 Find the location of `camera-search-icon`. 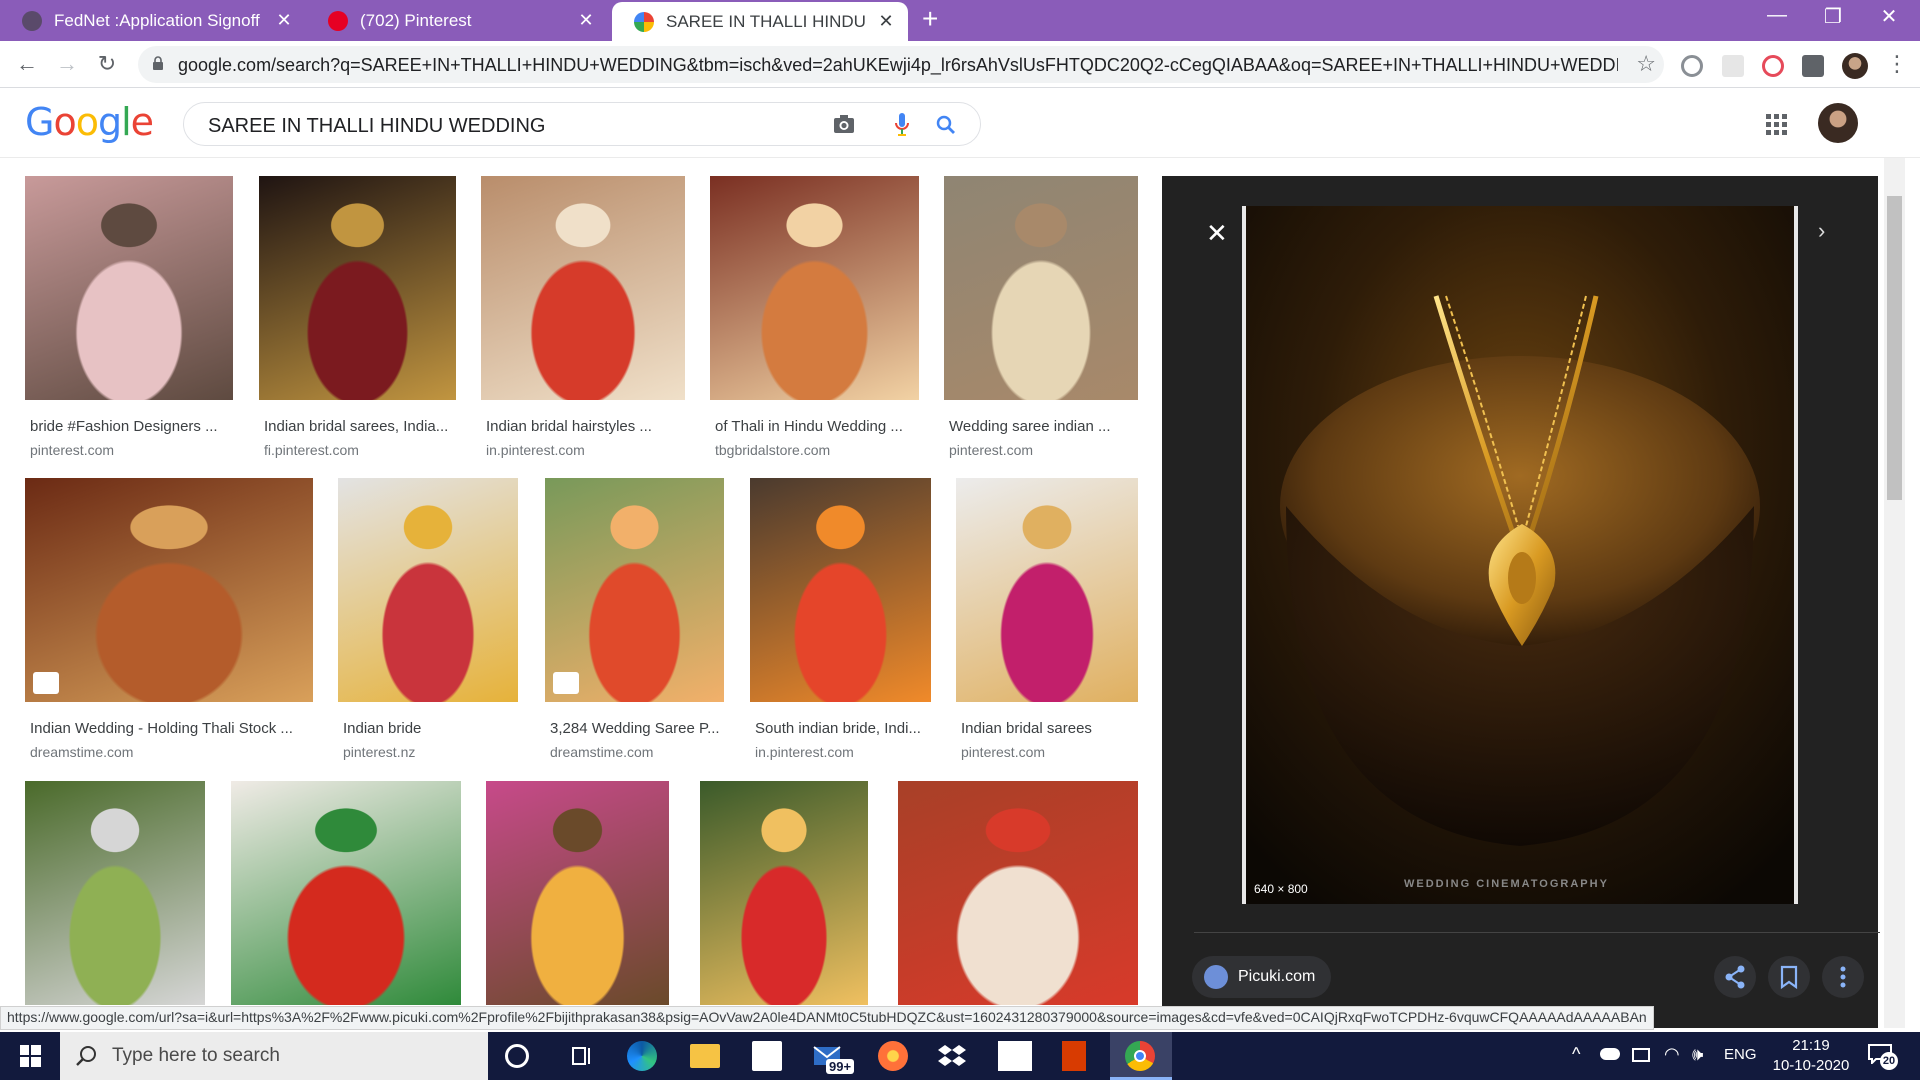

camera-search-icon is located at coordinates (844, 124).